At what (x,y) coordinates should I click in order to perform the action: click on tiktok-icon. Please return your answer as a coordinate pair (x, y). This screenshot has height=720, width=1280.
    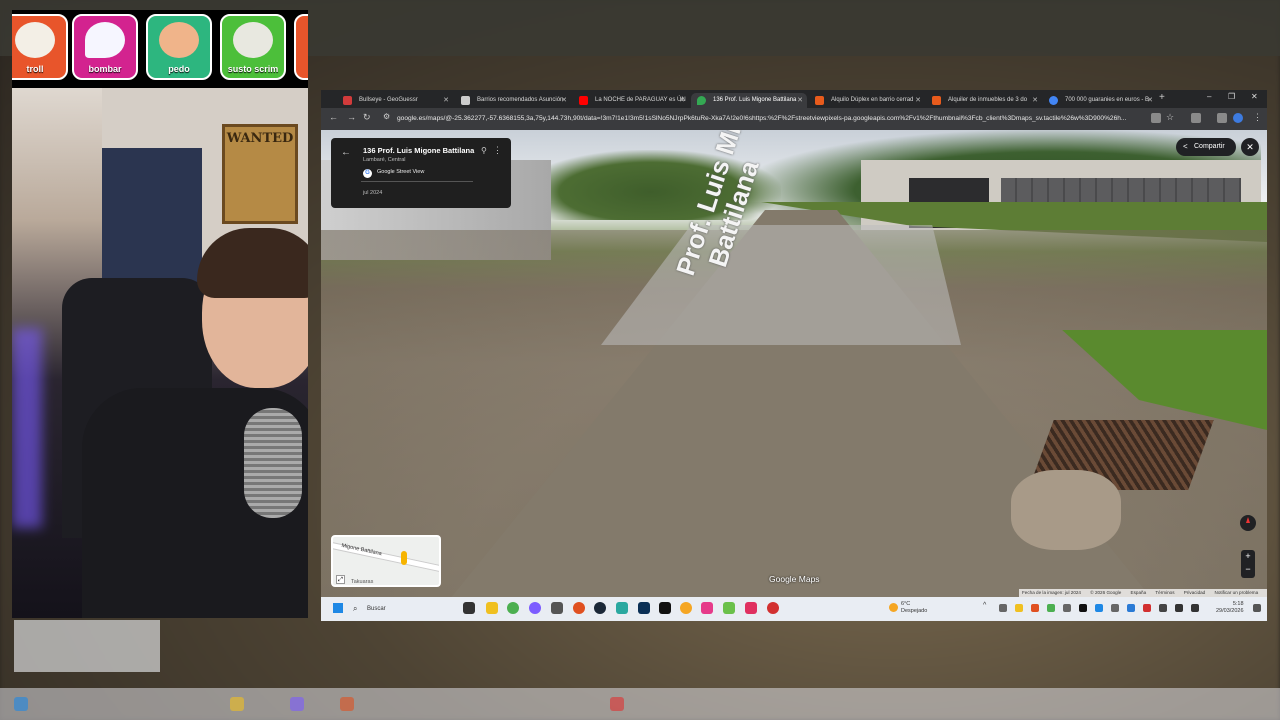
    Looking at the image, I should click on (751, 608).